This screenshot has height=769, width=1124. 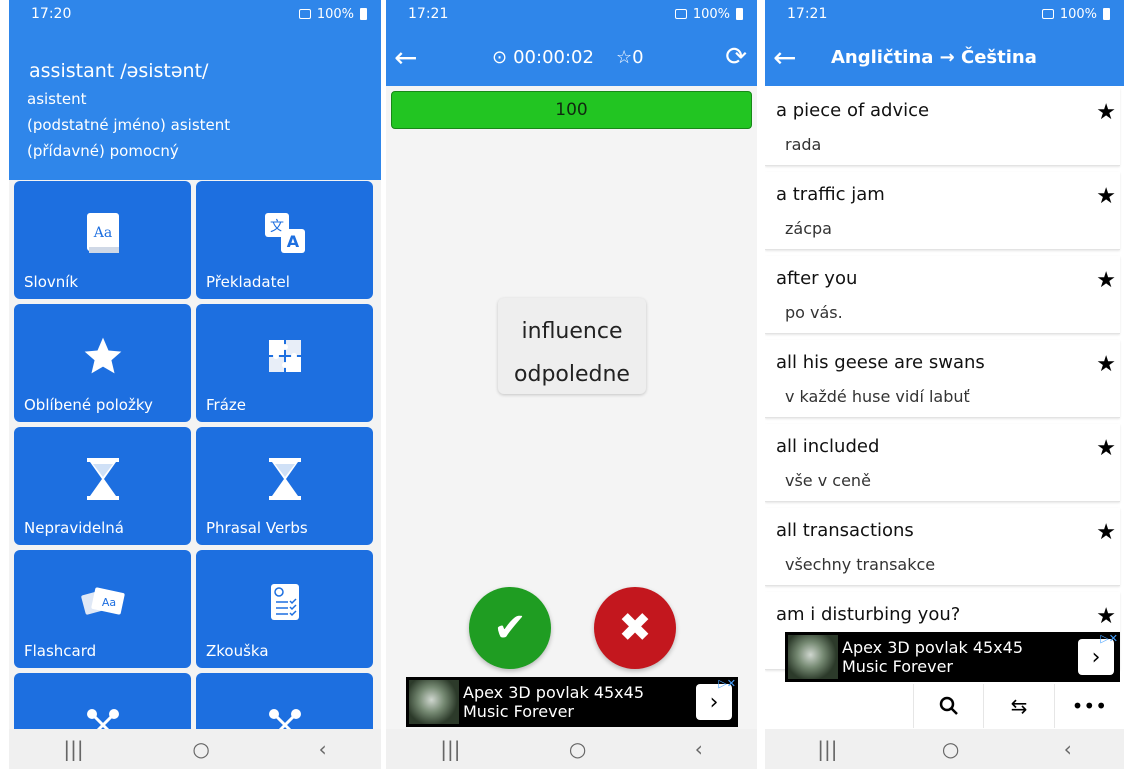 What do you see at coordinates (292, 241) in the screenshot?
I see `svg-text: A` at bounding box center [292, 241].